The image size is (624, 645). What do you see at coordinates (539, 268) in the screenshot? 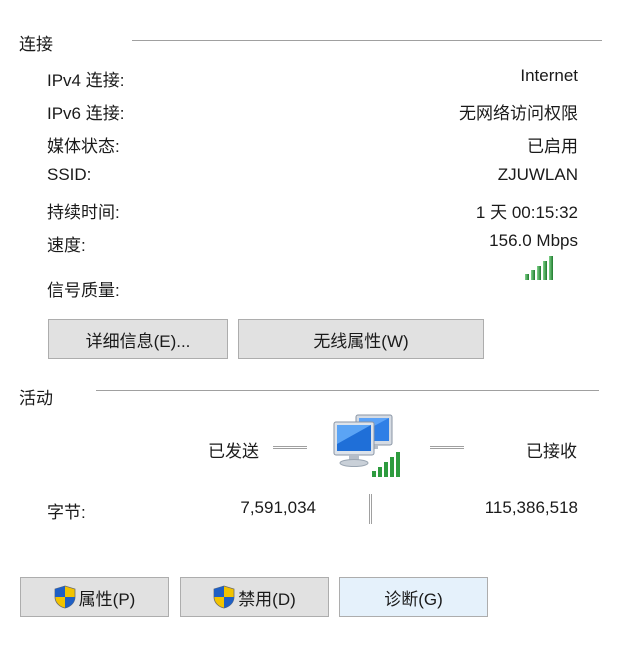
I see `signal-bars-icon` at bounding box center [539, 268].